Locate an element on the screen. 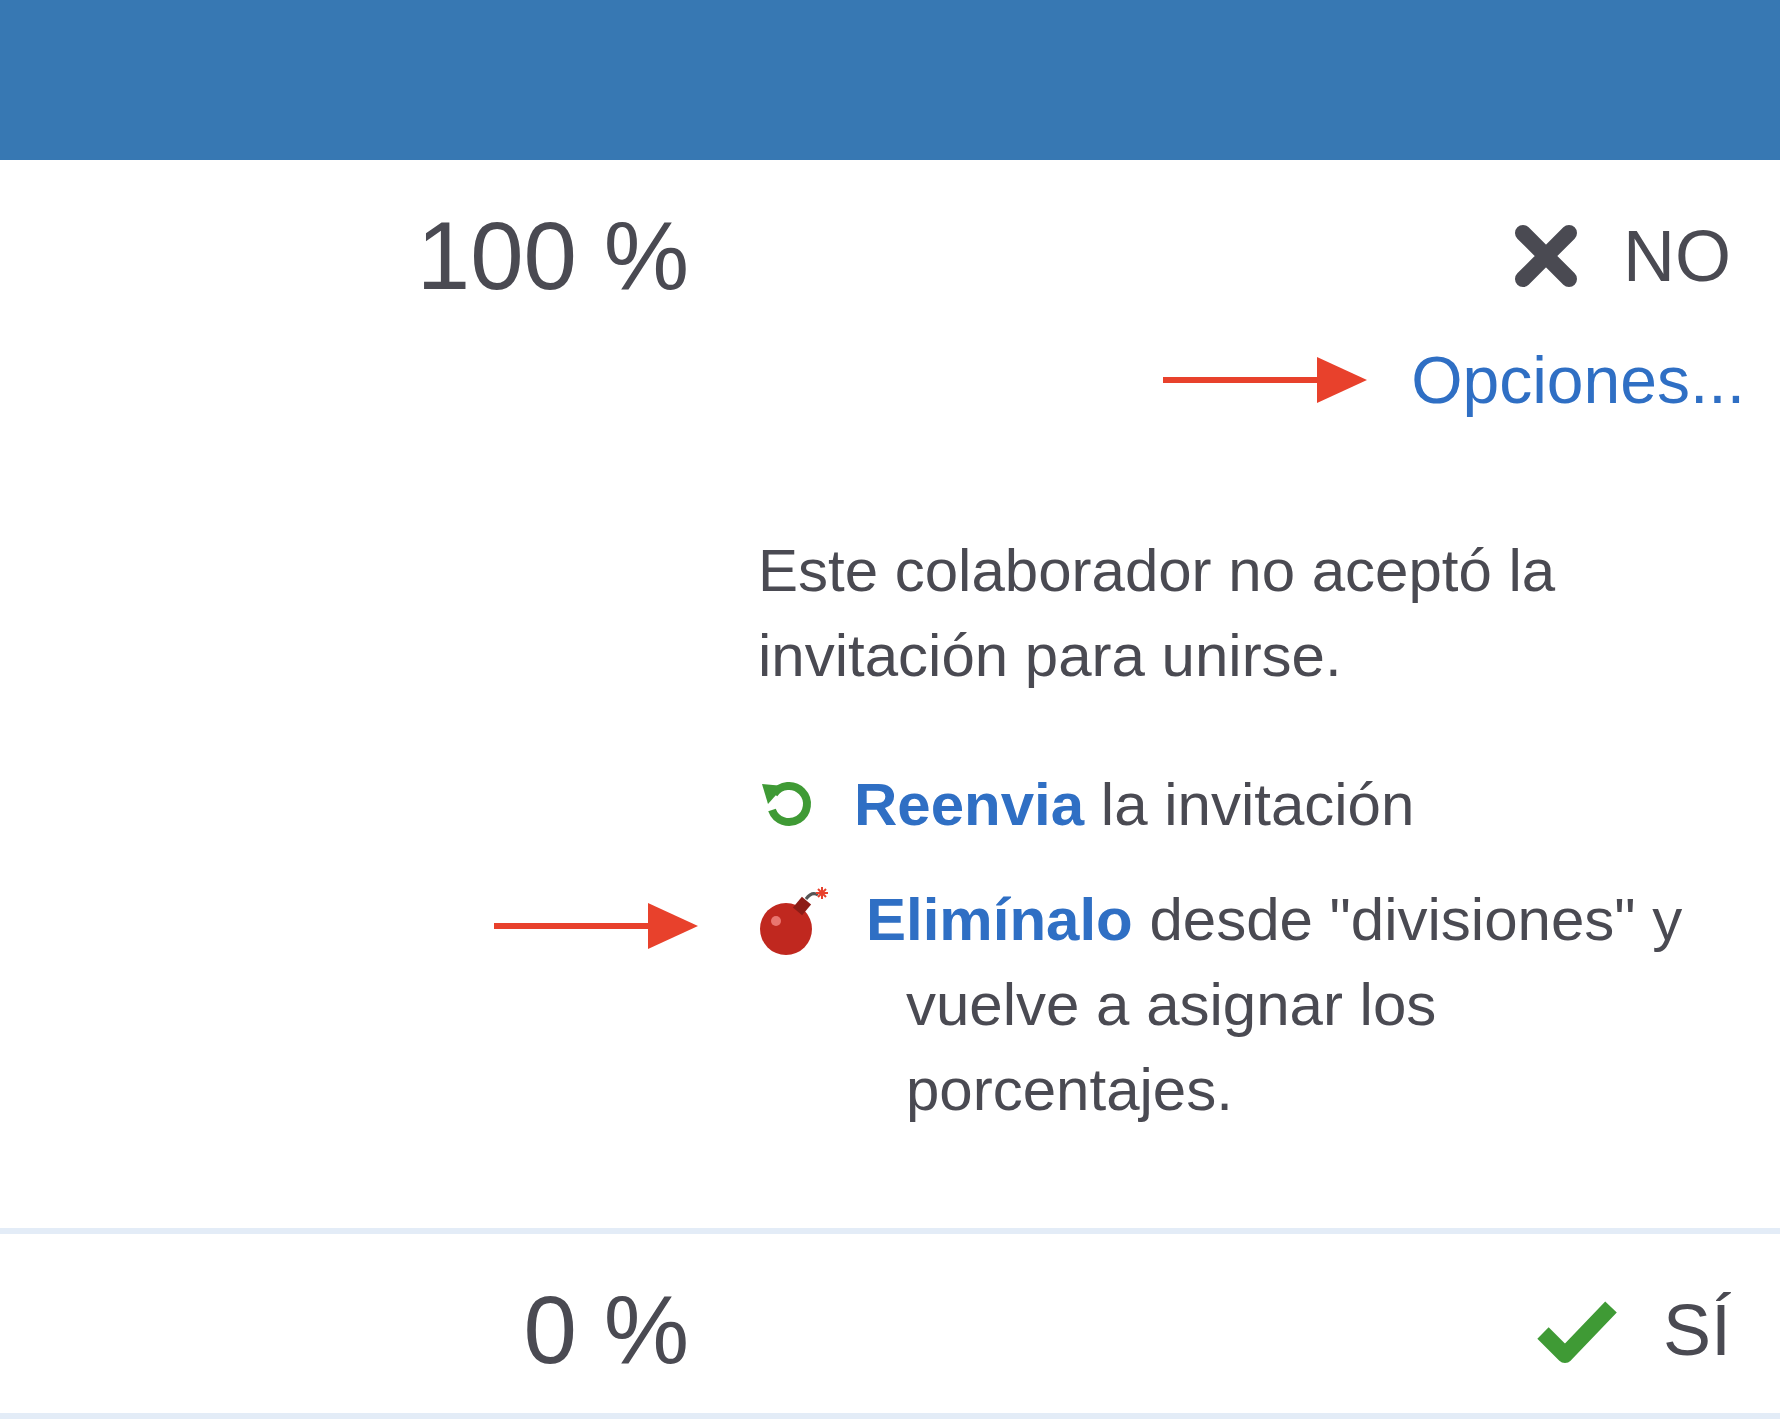 This screenshot has height=1428, width=1780. bomb-icon is located at coordinates (794, 921).